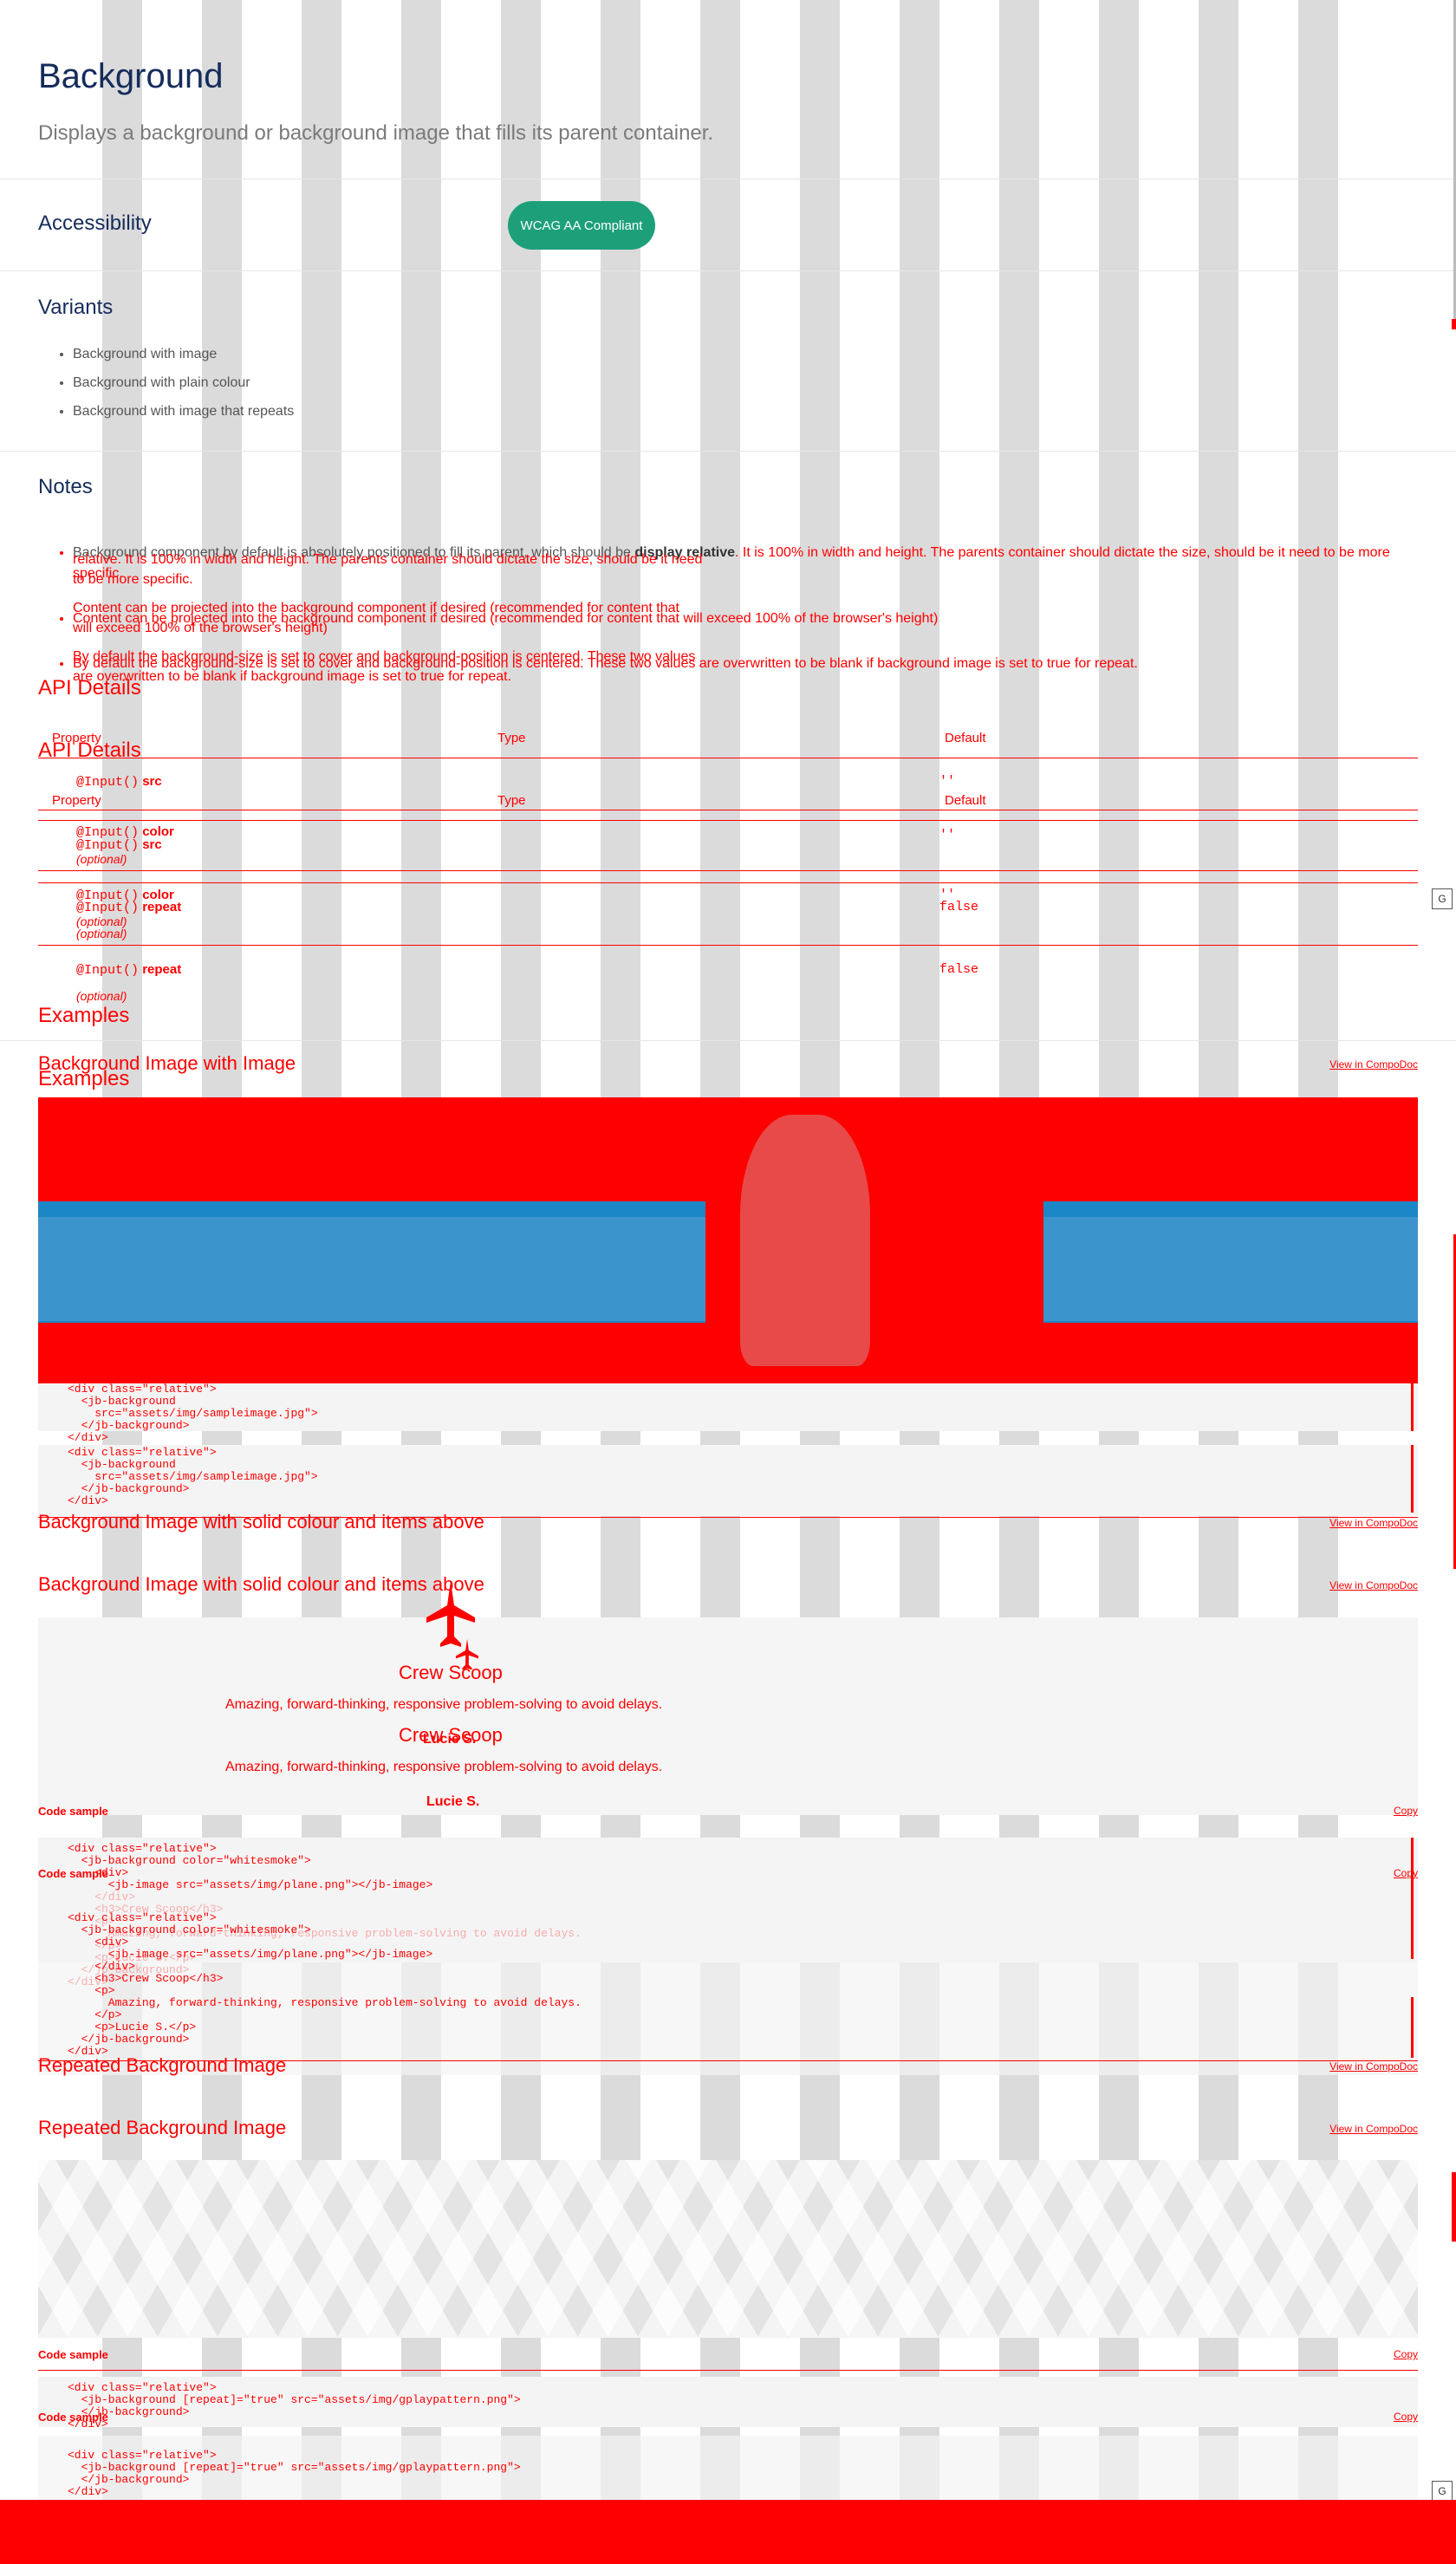 This screenshot has width=1456, height=2564. I want to click on variants-title: Variants, so click(76, 307).